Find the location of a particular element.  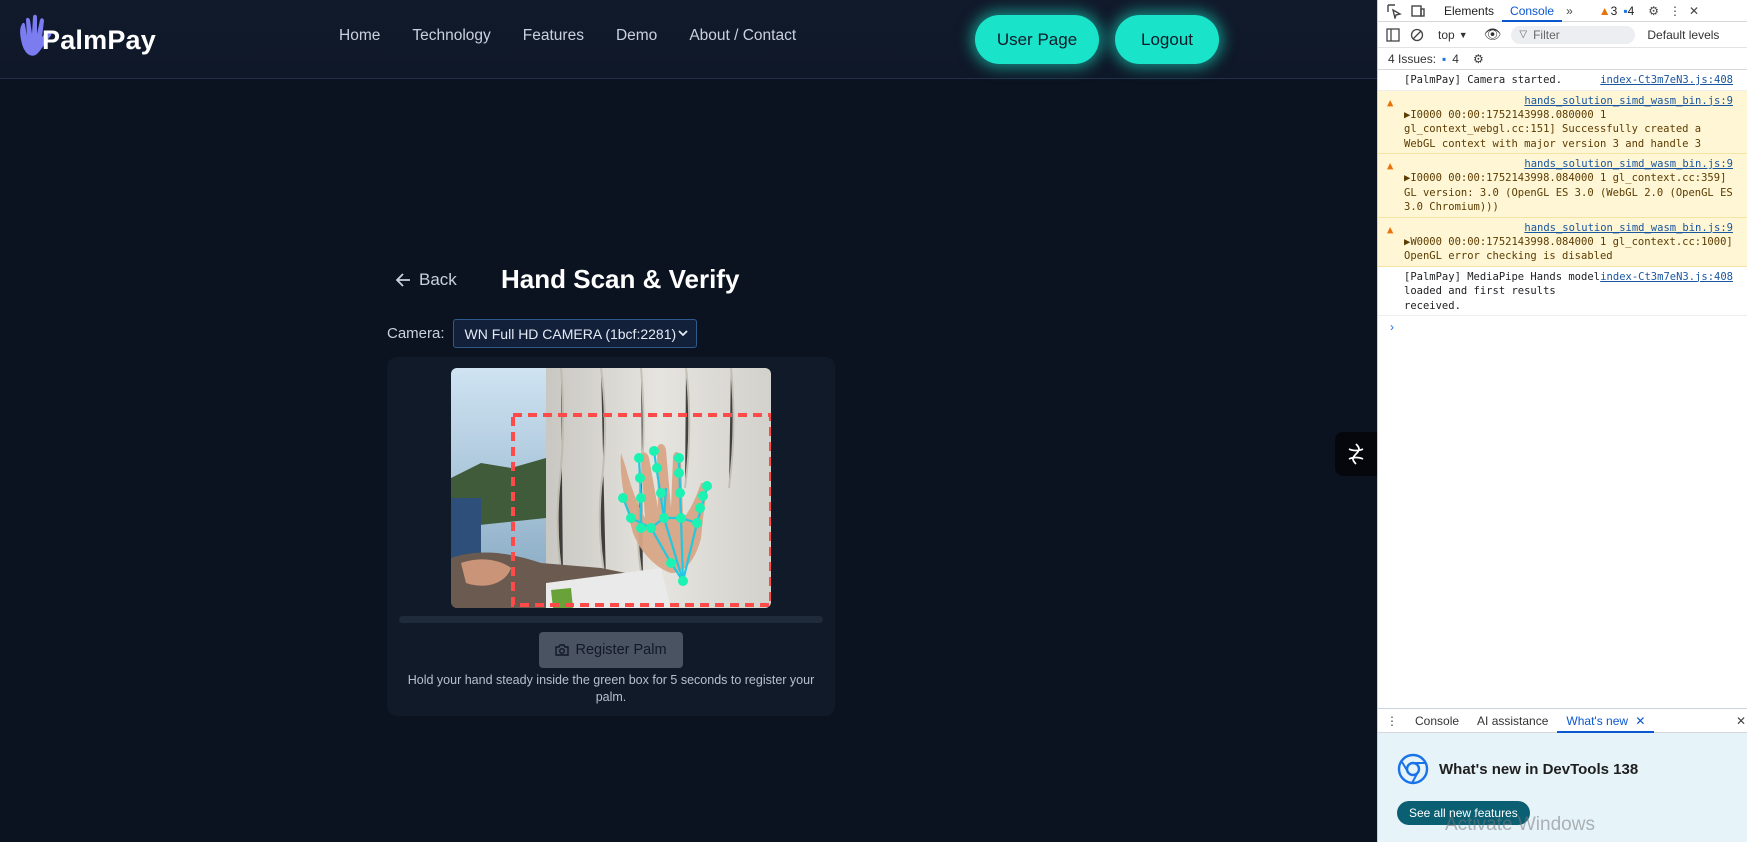

close-drawer-icon: ✕ is located at coordinates (1741, 721).